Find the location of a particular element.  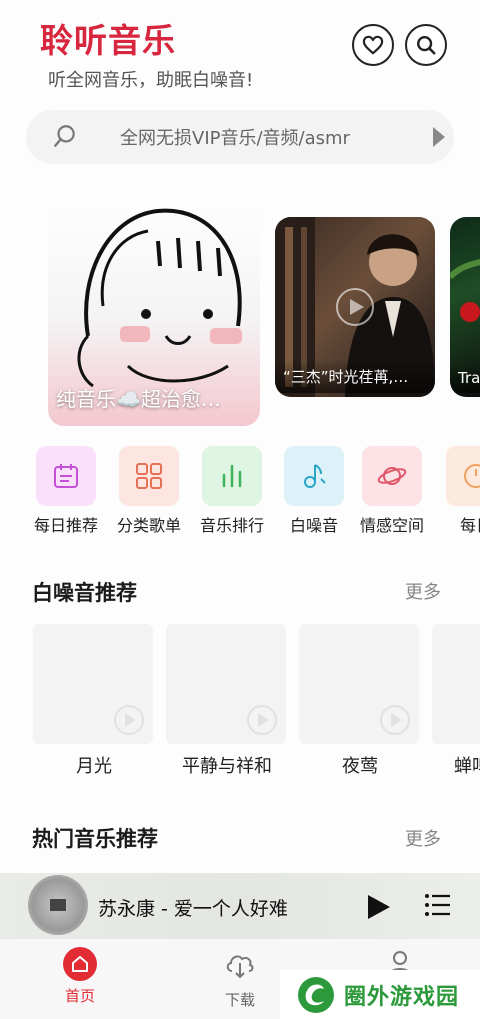

play-arrow-icon is located at coordinates (439, 137).